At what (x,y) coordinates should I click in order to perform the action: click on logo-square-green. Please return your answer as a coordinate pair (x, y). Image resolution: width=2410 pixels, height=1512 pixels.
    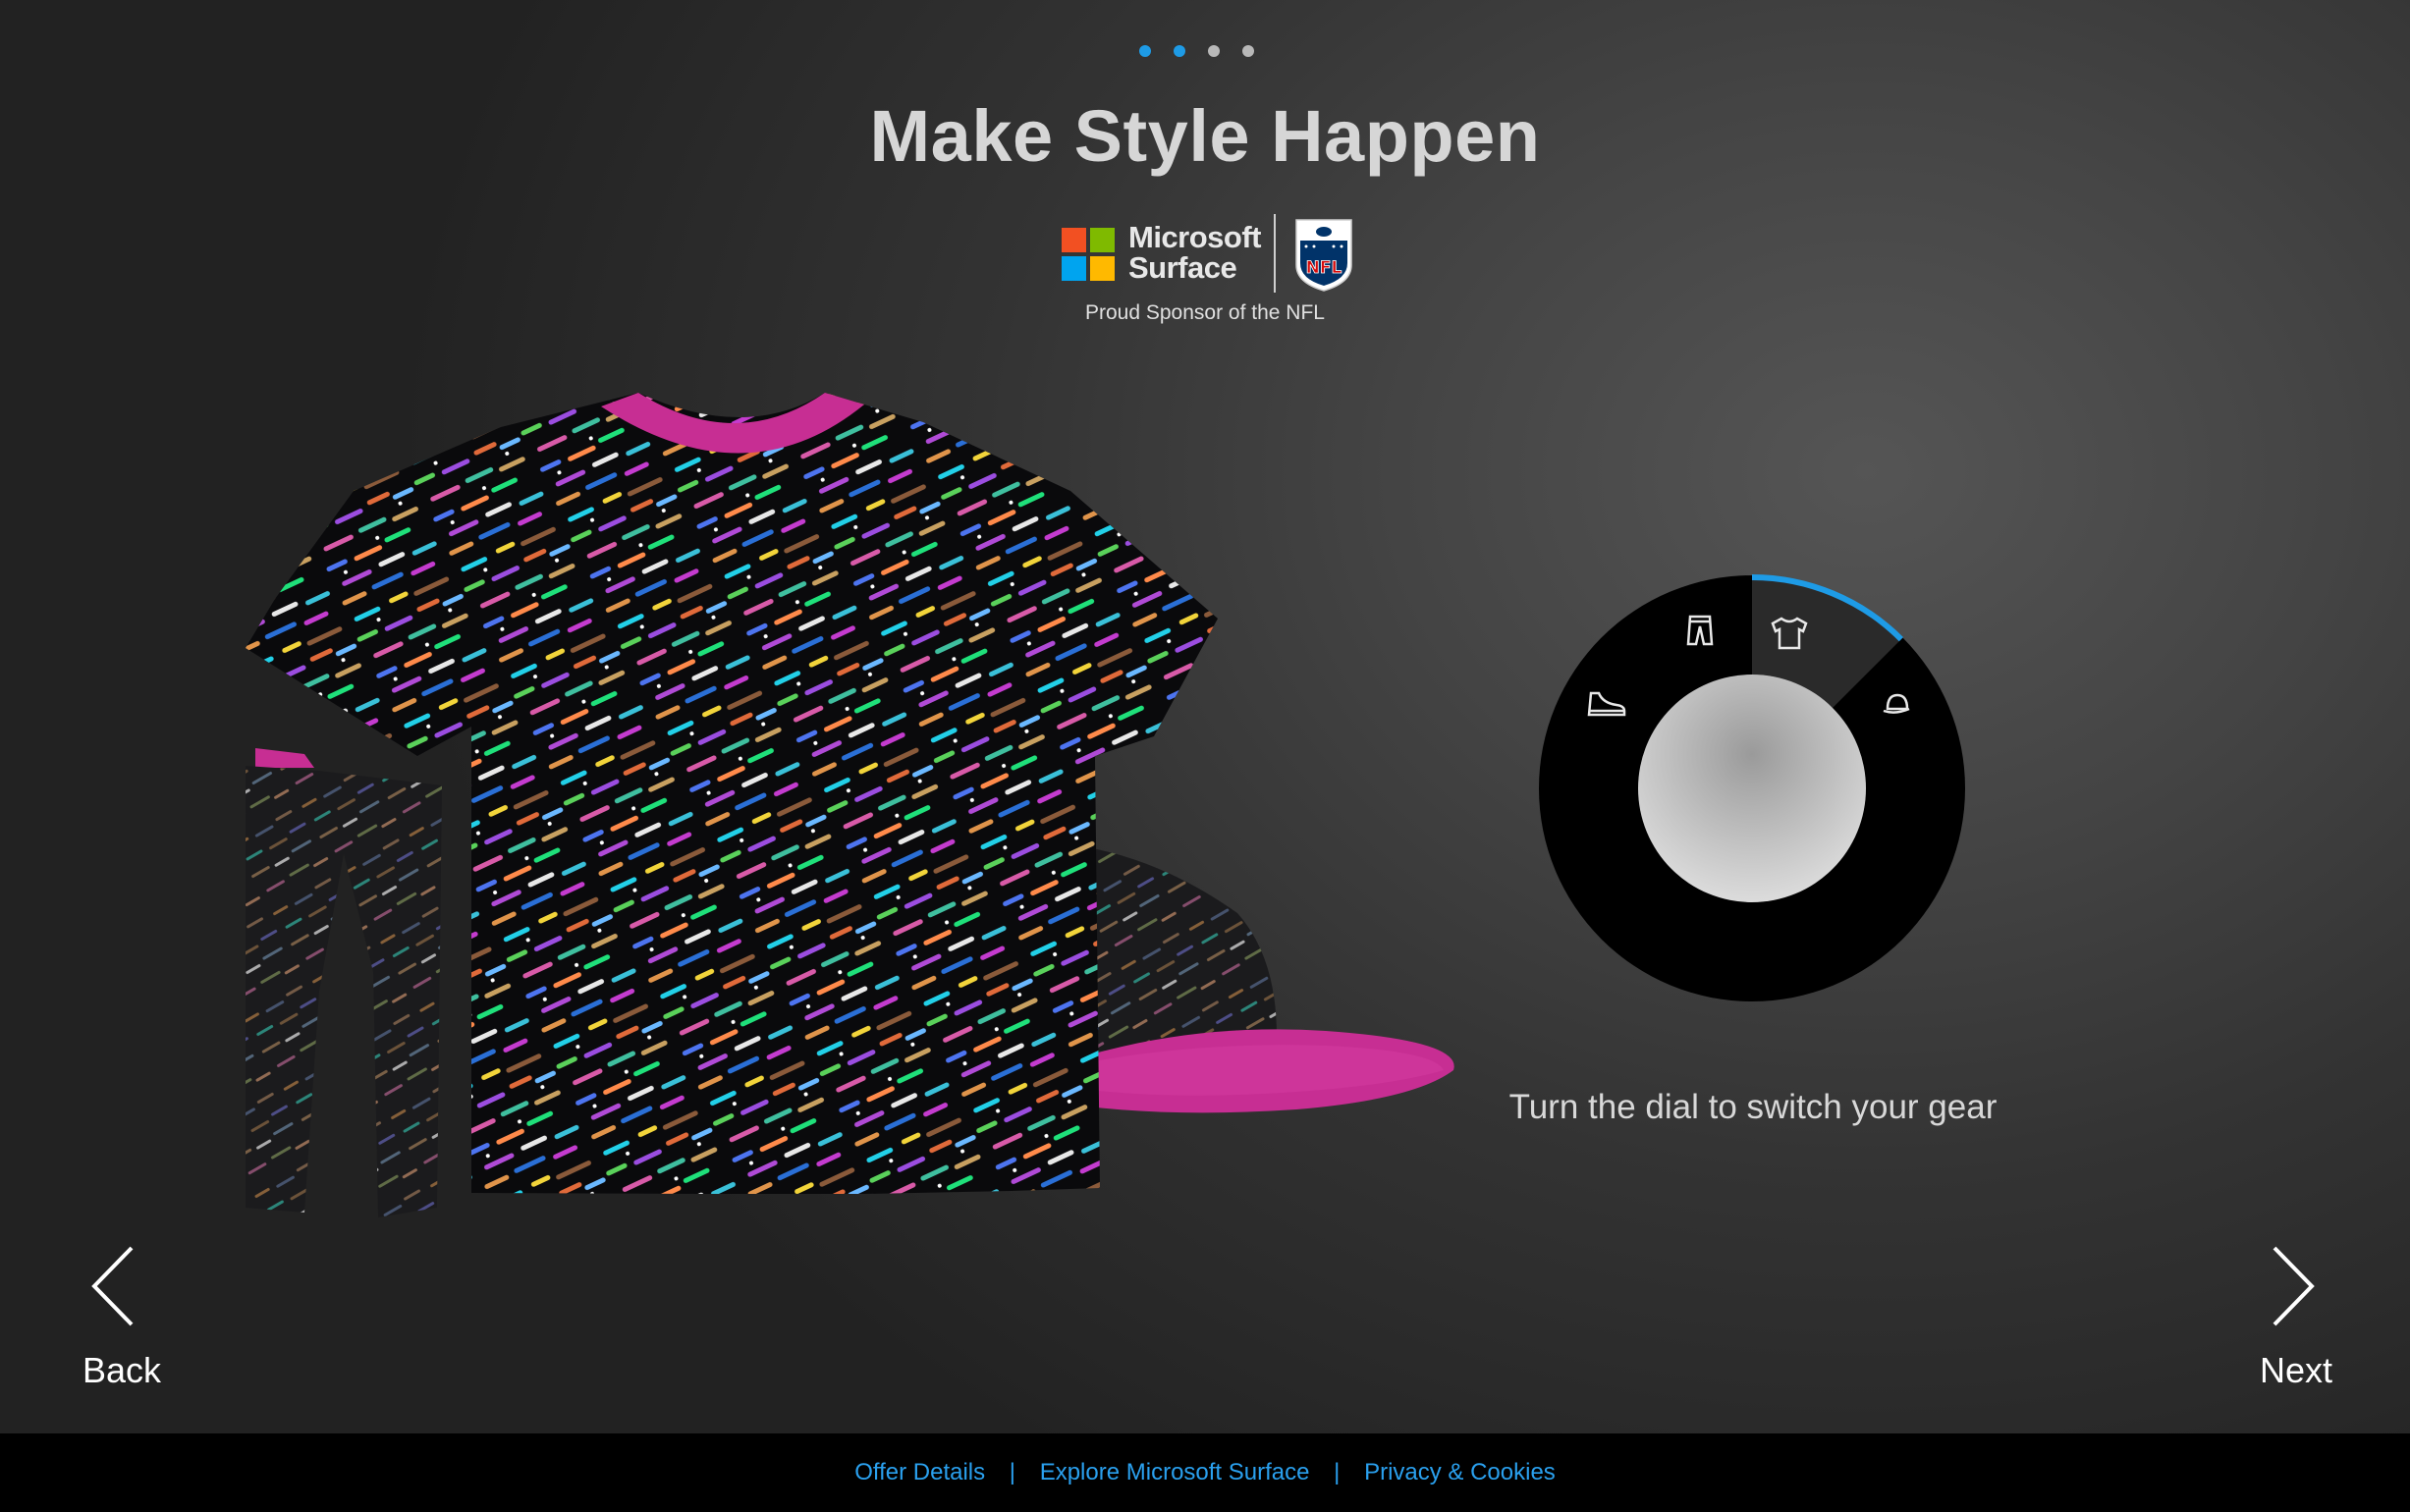
    Looking at the image, I should click on (1102, 240).